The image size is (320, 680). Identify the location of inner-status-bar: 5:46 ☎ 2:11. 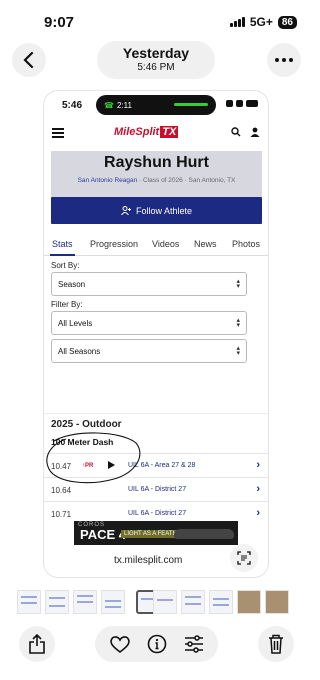
(156, 105).